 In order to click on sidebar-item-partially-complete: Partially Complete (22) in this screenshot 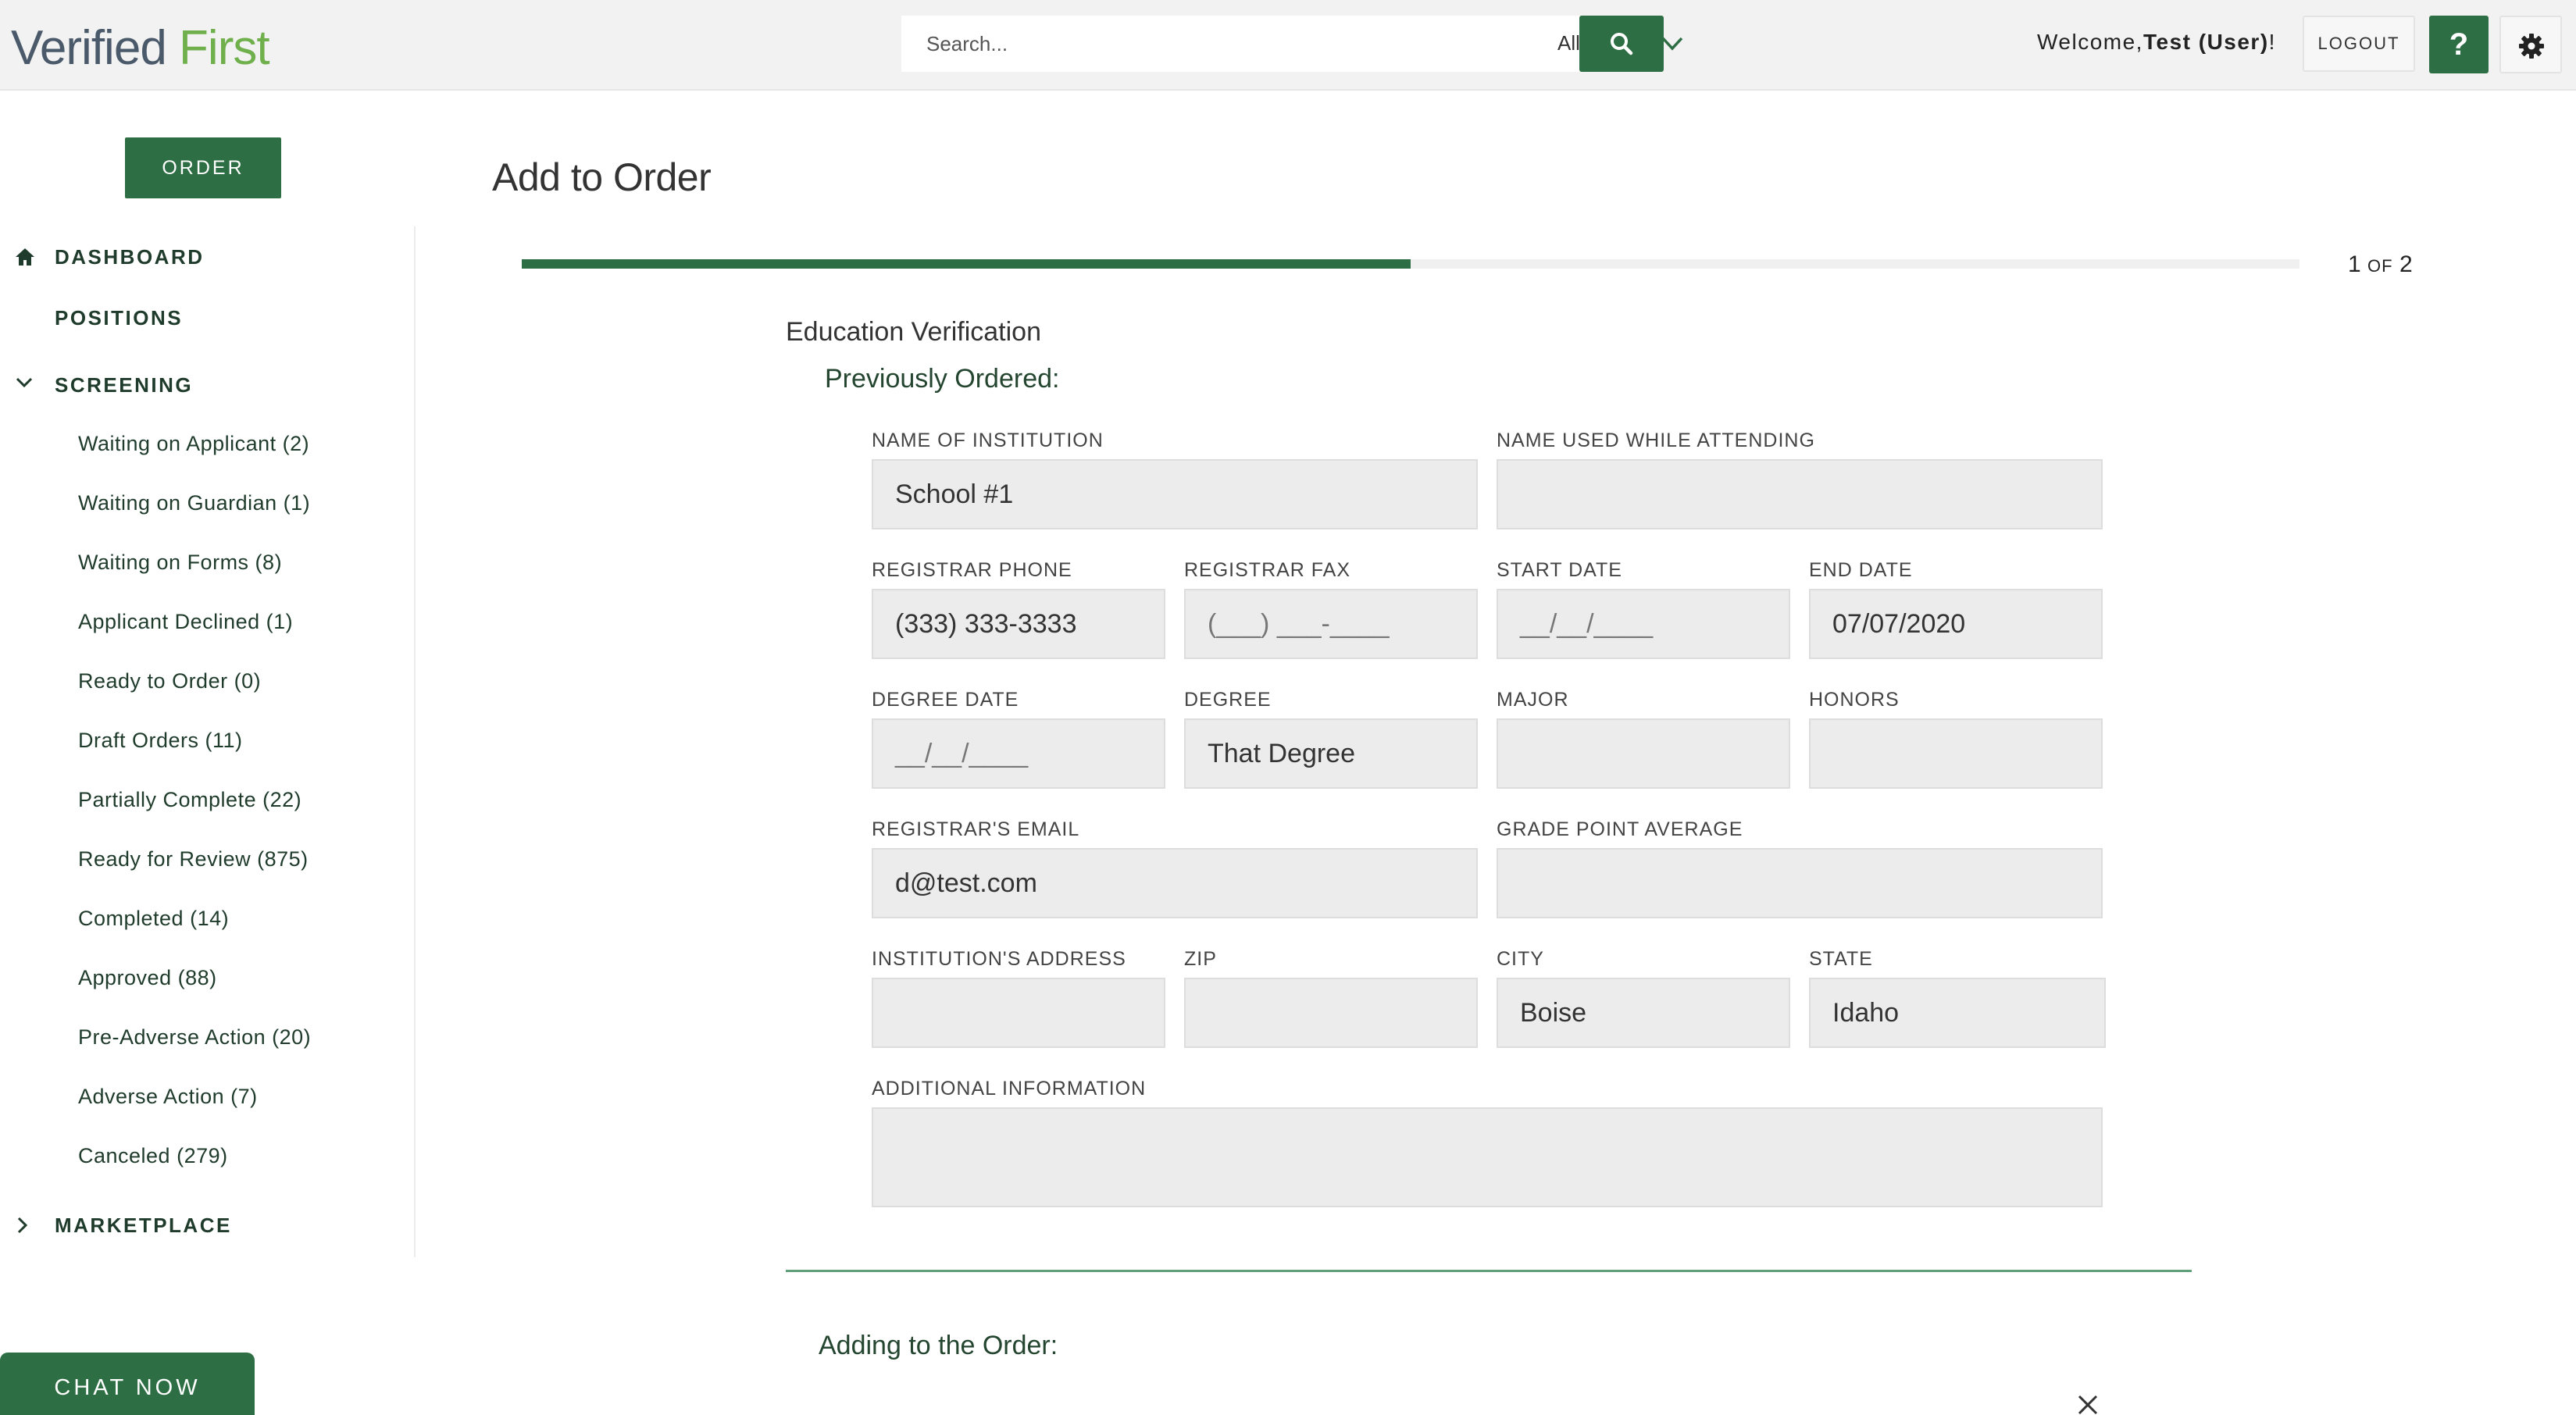, I will do `click(189, 800)`.